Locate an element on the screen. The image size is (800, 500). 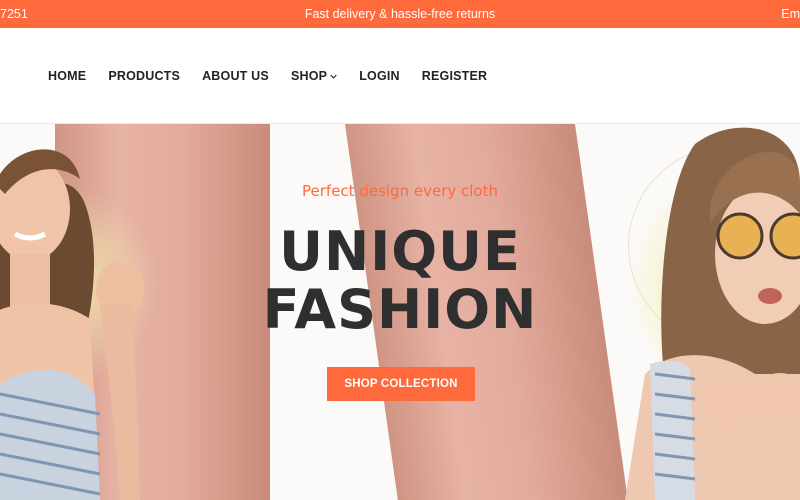
nav-shop: SHOP is located at coordinates (314, 76).